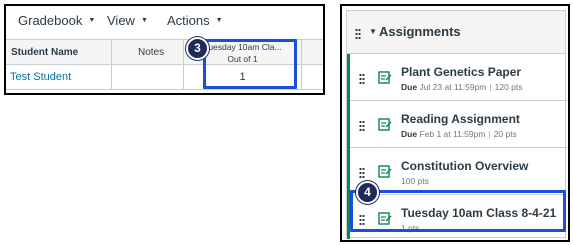  What do you see at coordinates (453, 87) in the screenshot?
I see `due-date: Jul 23 at 11:59pm` at bounding box center [453, 87].